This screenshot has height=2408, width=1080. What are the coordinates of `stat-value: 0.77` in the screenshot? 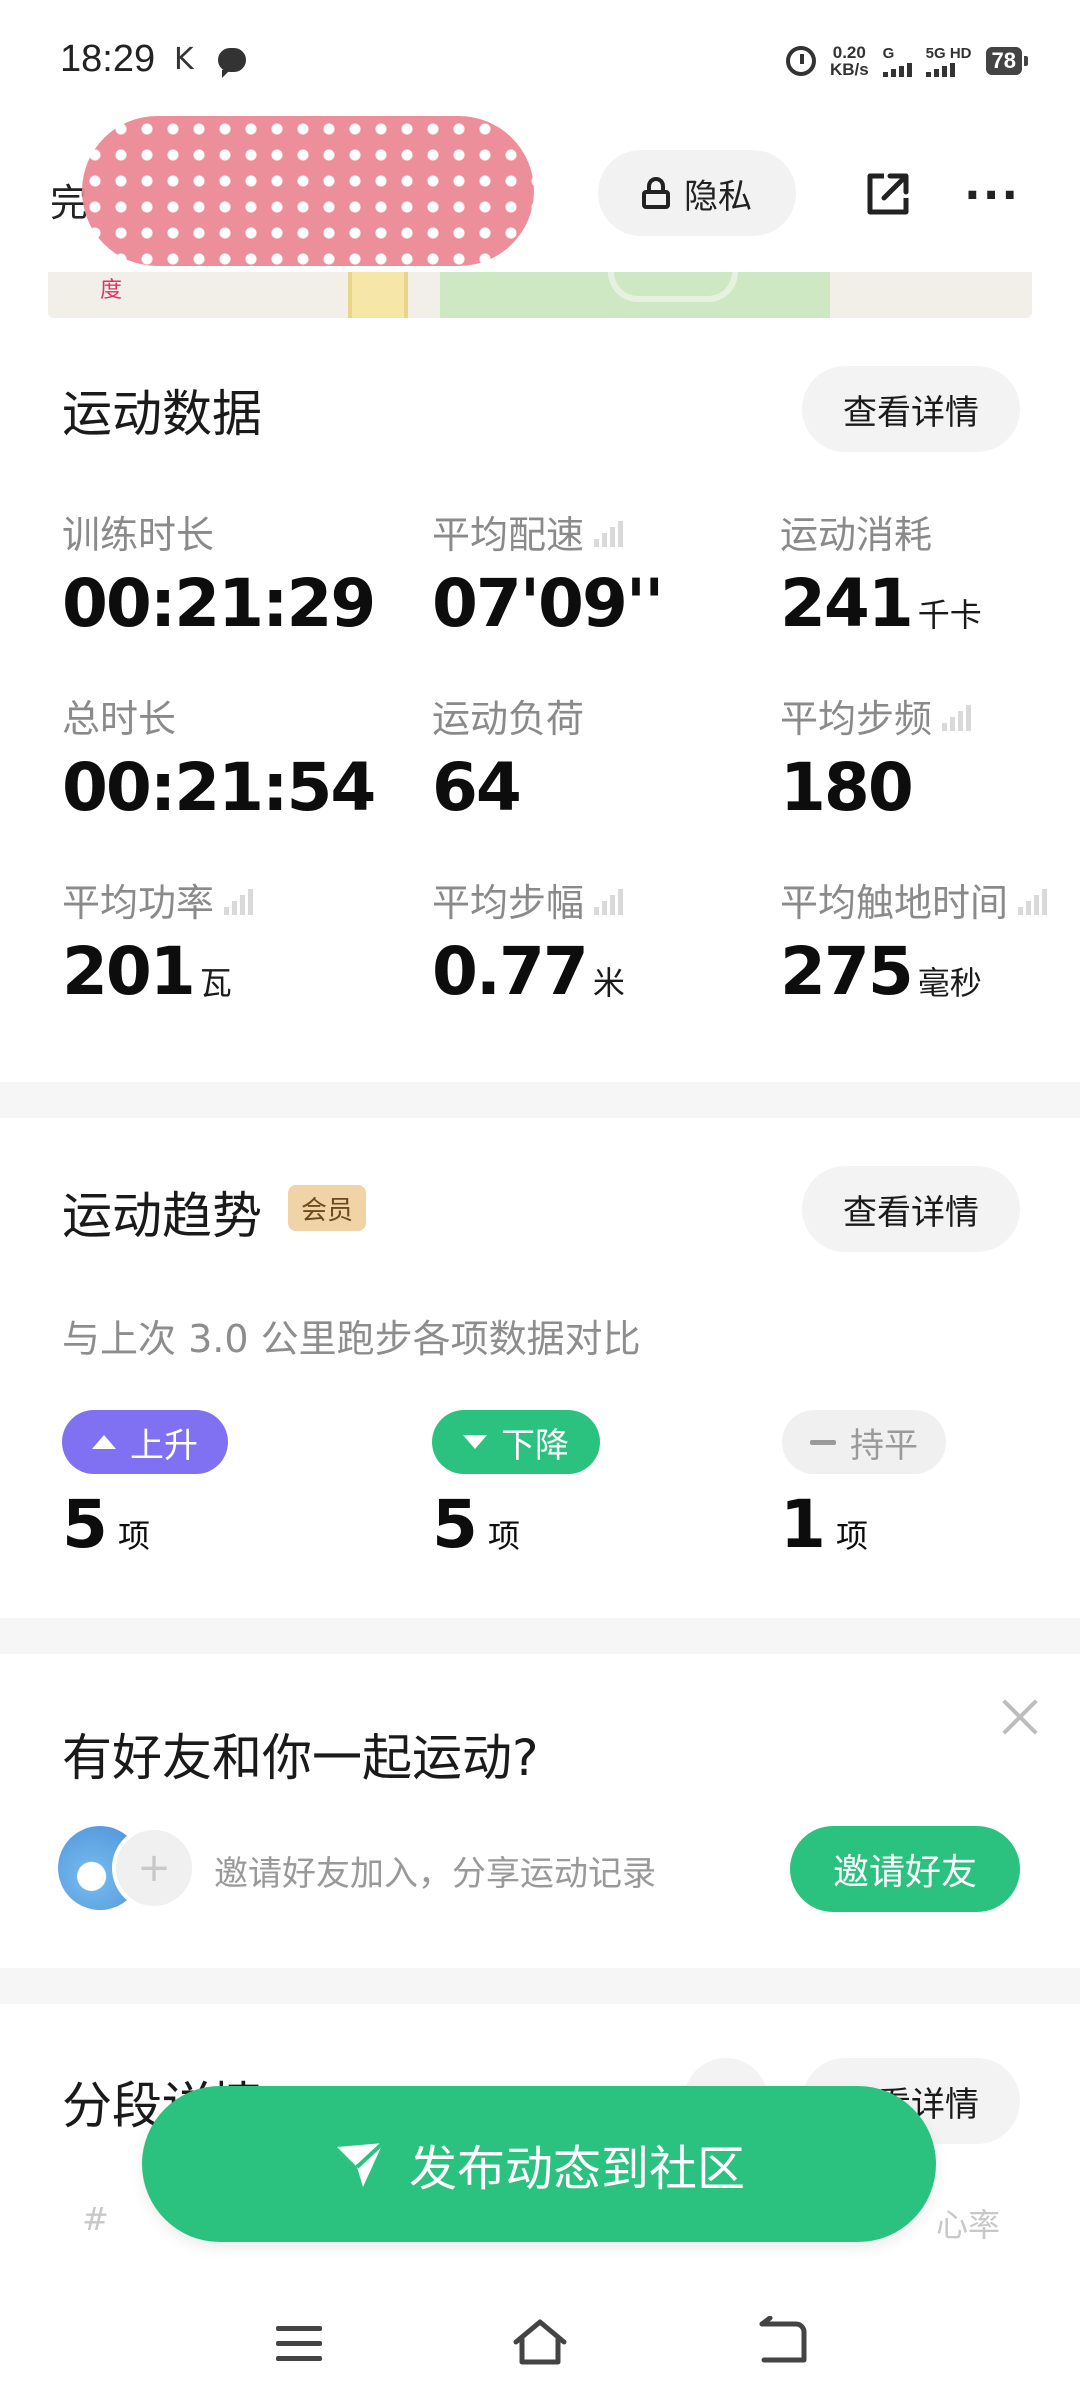 It's located at (510, 971).